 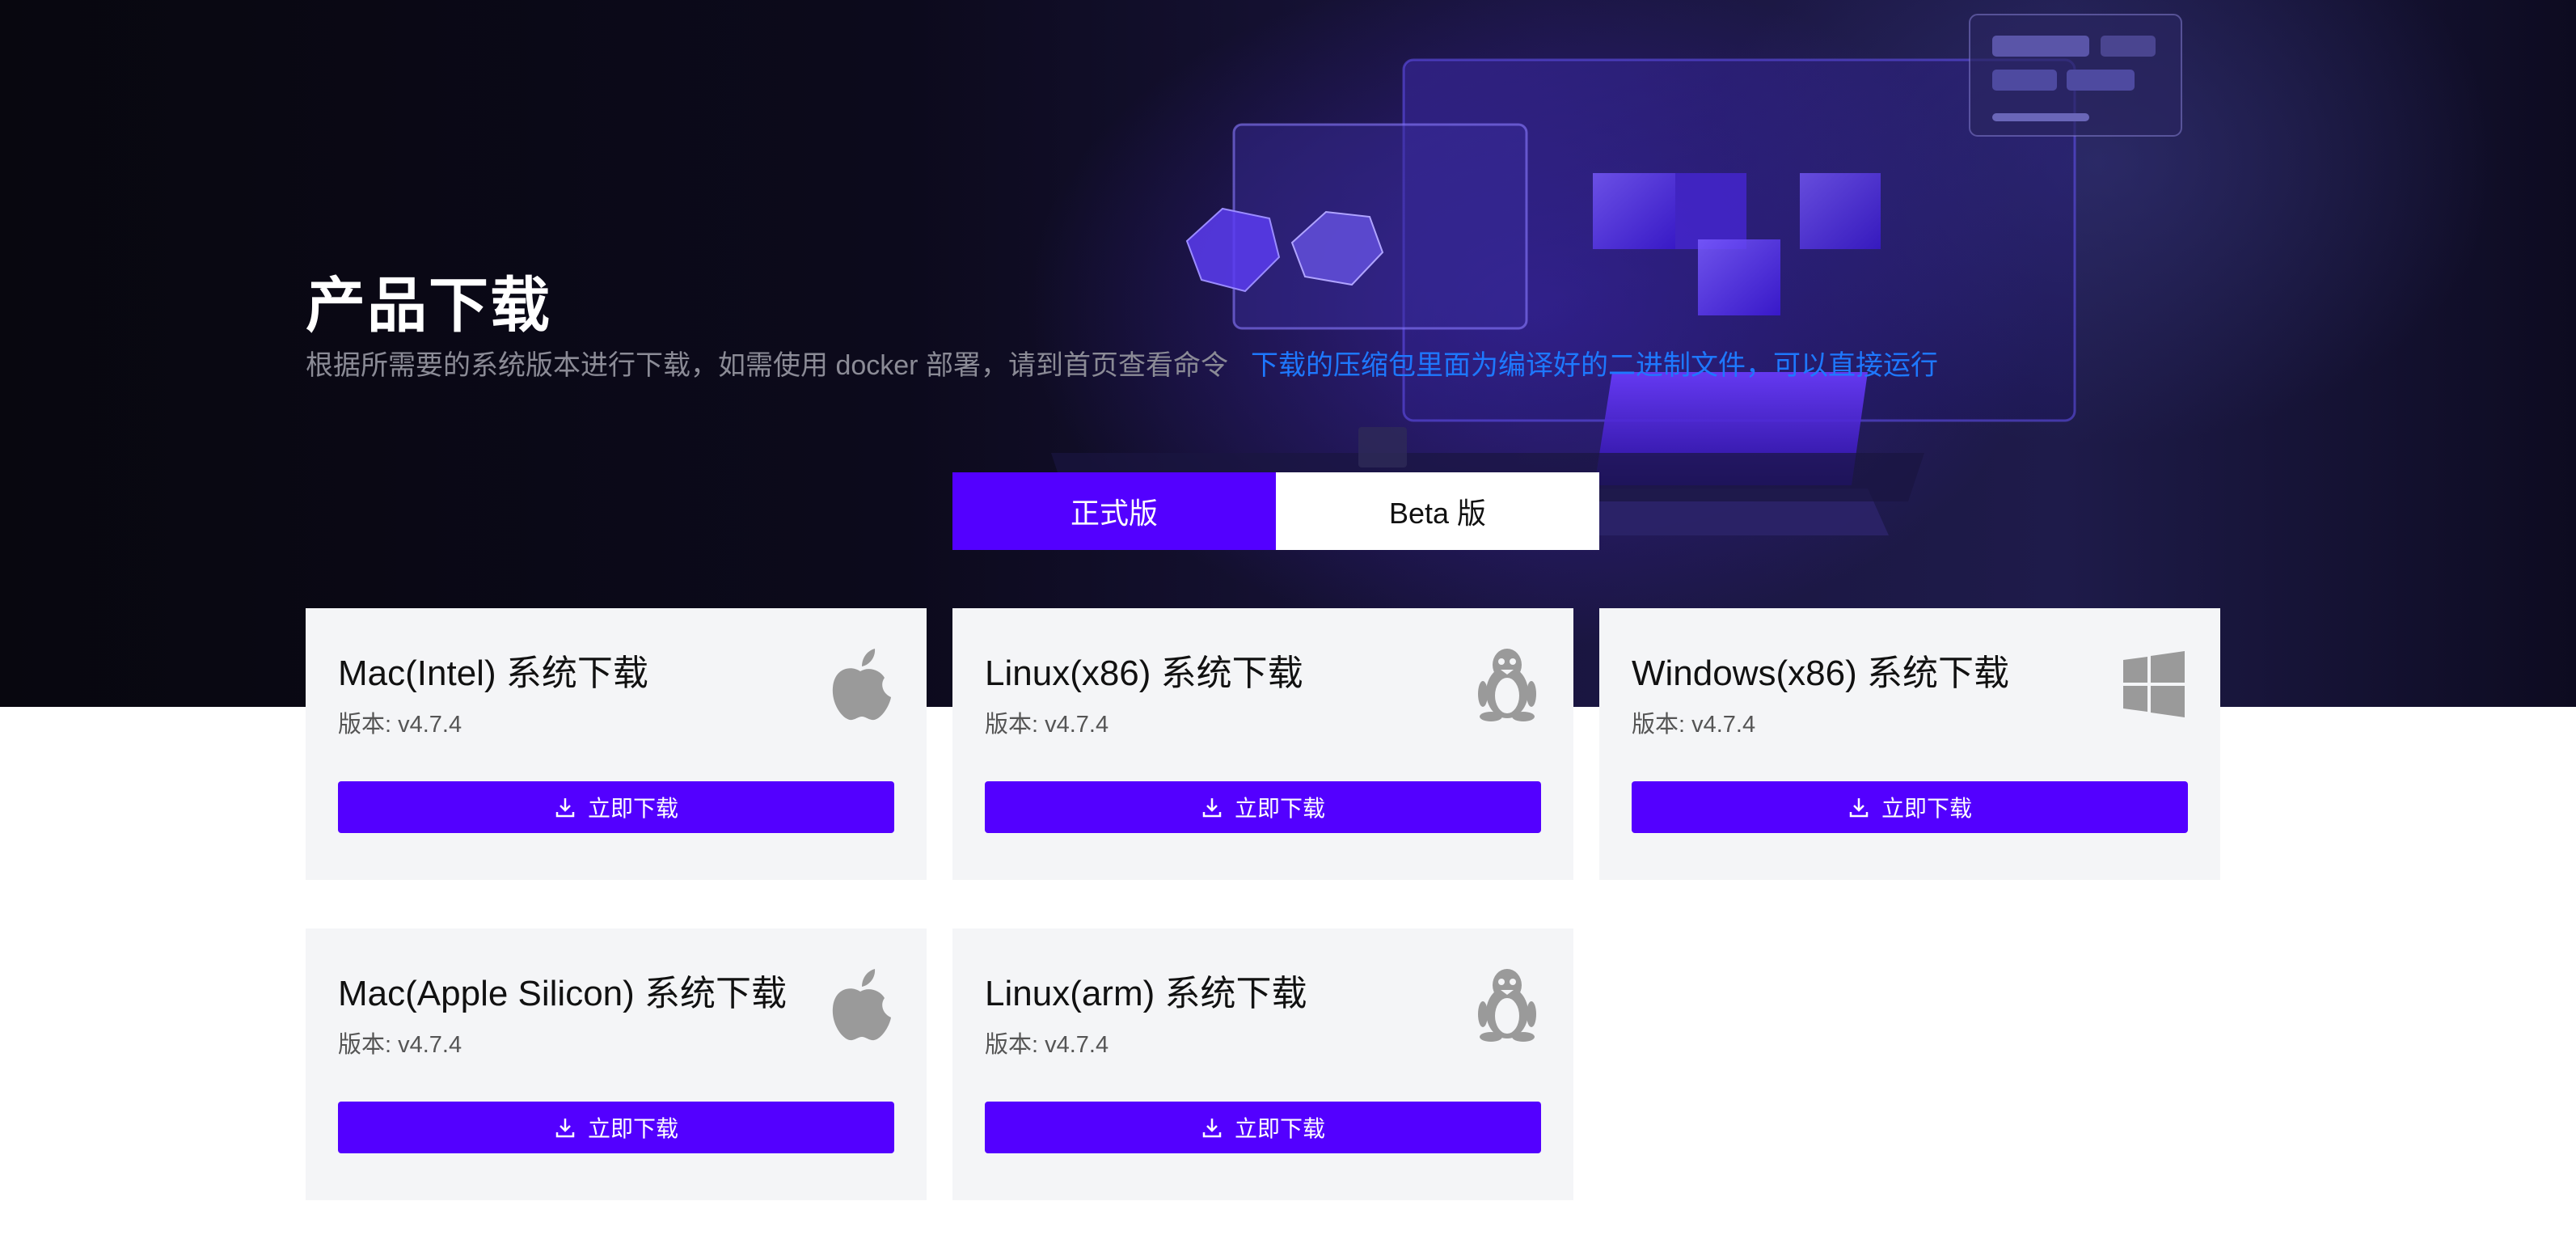 I want to click on release-tabs: 正式版 Beta 版, so click(x=1275, y=511).